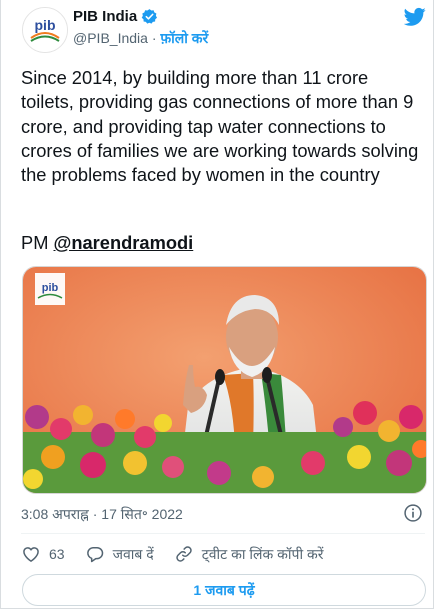  What do you see at coordinates (37, 242) in the screenshot?
I see `pm-prefix: PM` at bounding box center [37, 242].